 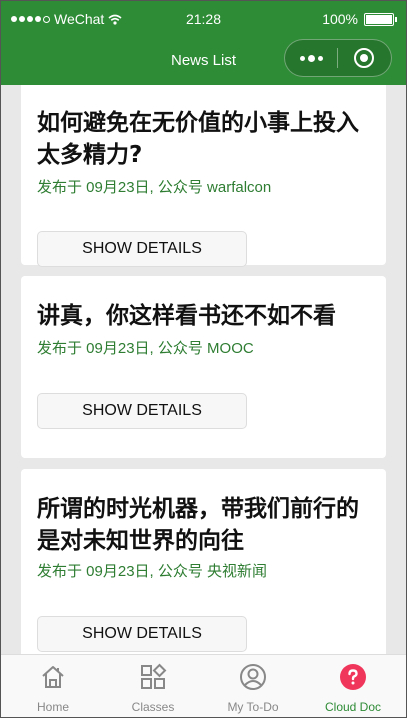 What do you see at coordinates (380, 19) in the screenshot?
I see `battery-icon` at bounding box center [380, 19].